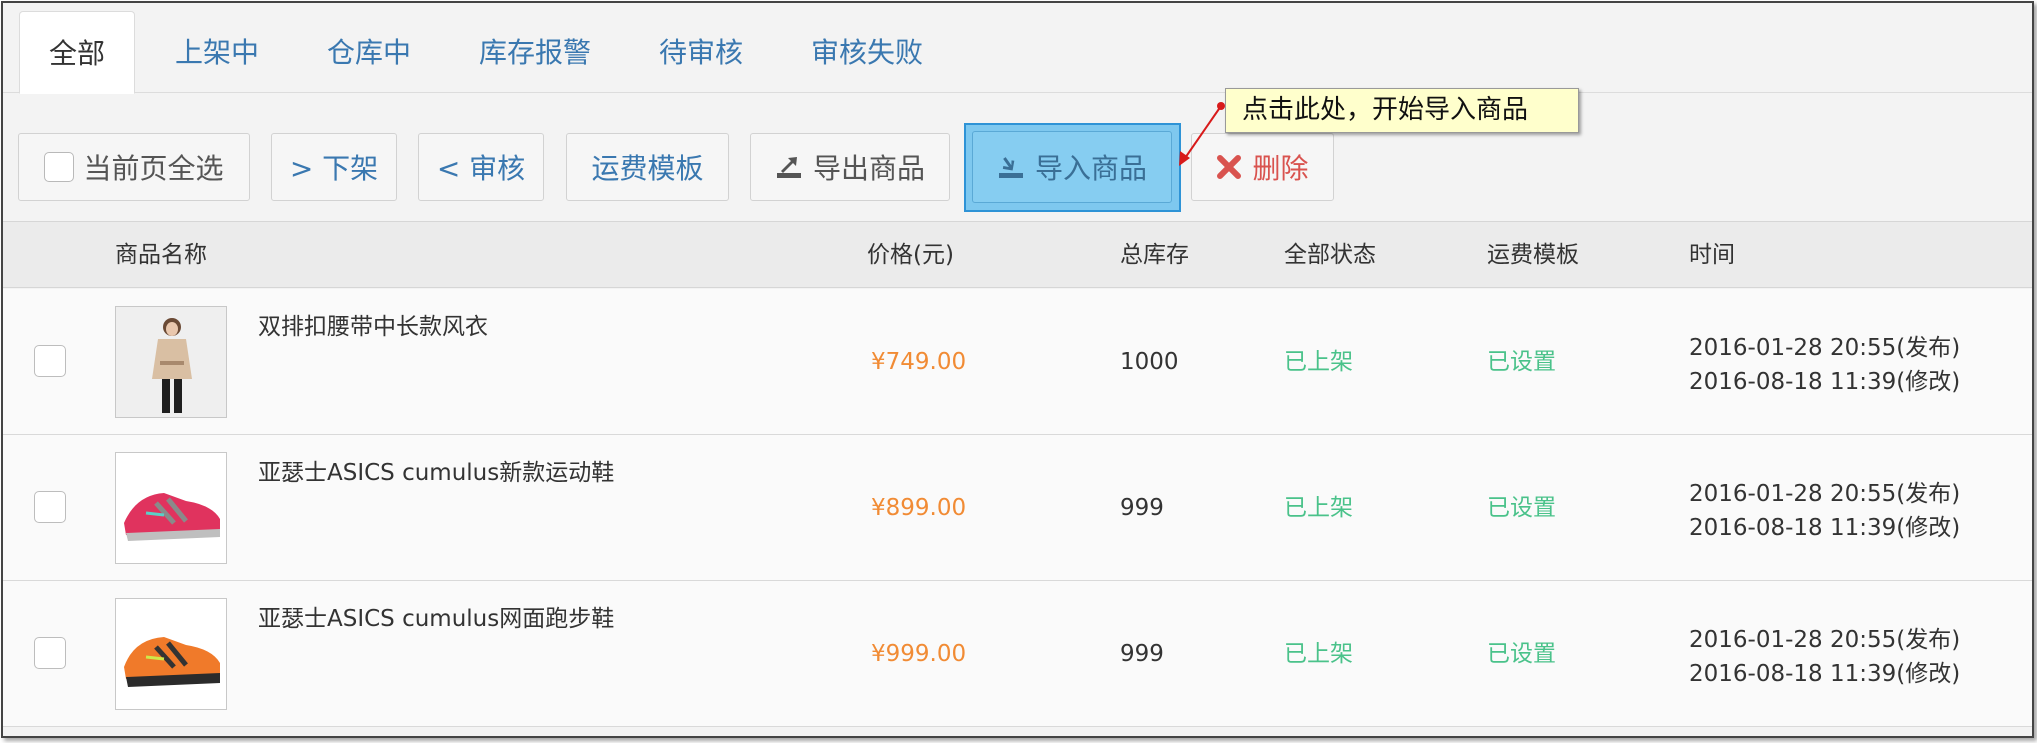 This screenshot has width=2037, height=743. I want to click on tab-warehouse: 仓库中, so click(369, 52).